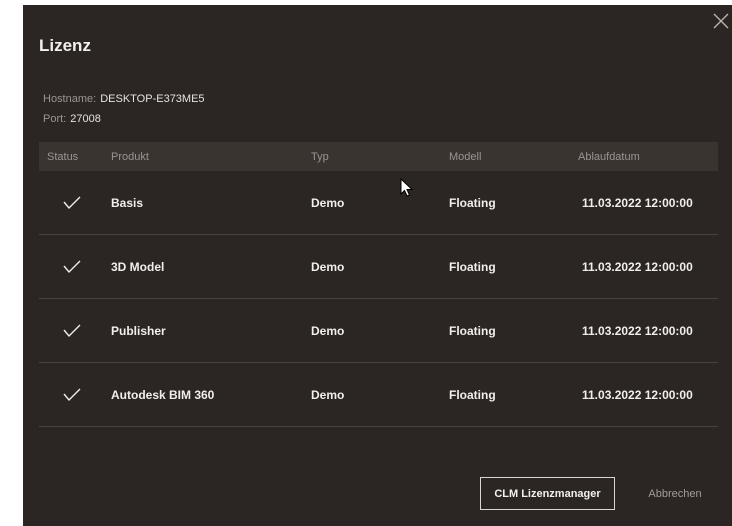 The width and height of the screenshot is (732, 526). What do you see at coordinates (163, 394) in the screenshot?
I see `produkt-cell: Autodesk BIM 360` at bounding box center [163, 394].